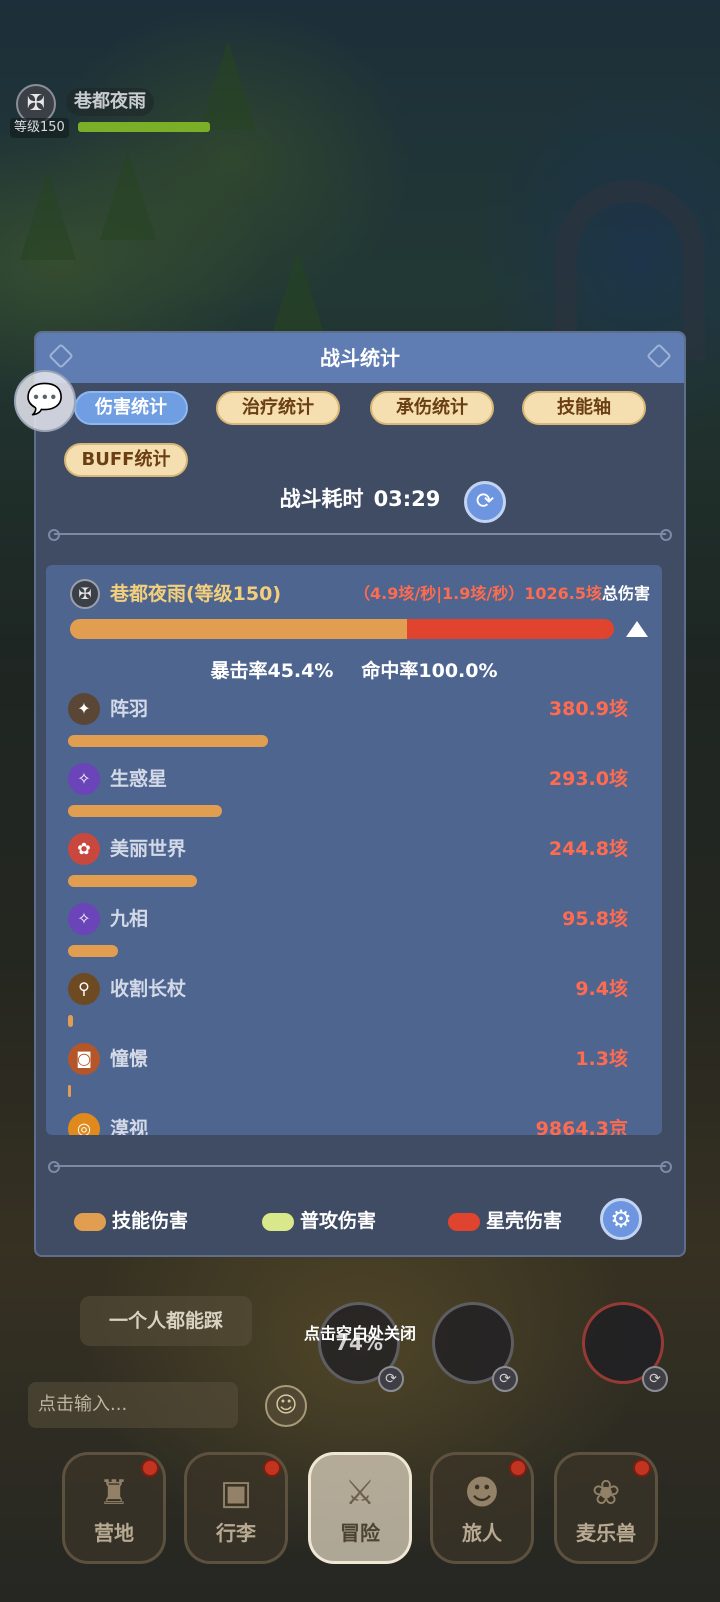 Image resolution: width=720 pixels, height=1602 pixels. I want to click on skill-name: 九相, so click(129, 919).